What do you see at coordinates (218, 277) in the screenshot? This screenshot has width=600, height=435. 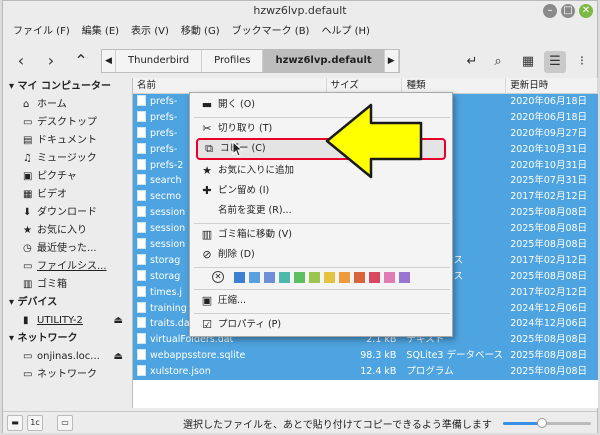 I see `clear-tag-icon: ✕` at bounding box center [218, 277].